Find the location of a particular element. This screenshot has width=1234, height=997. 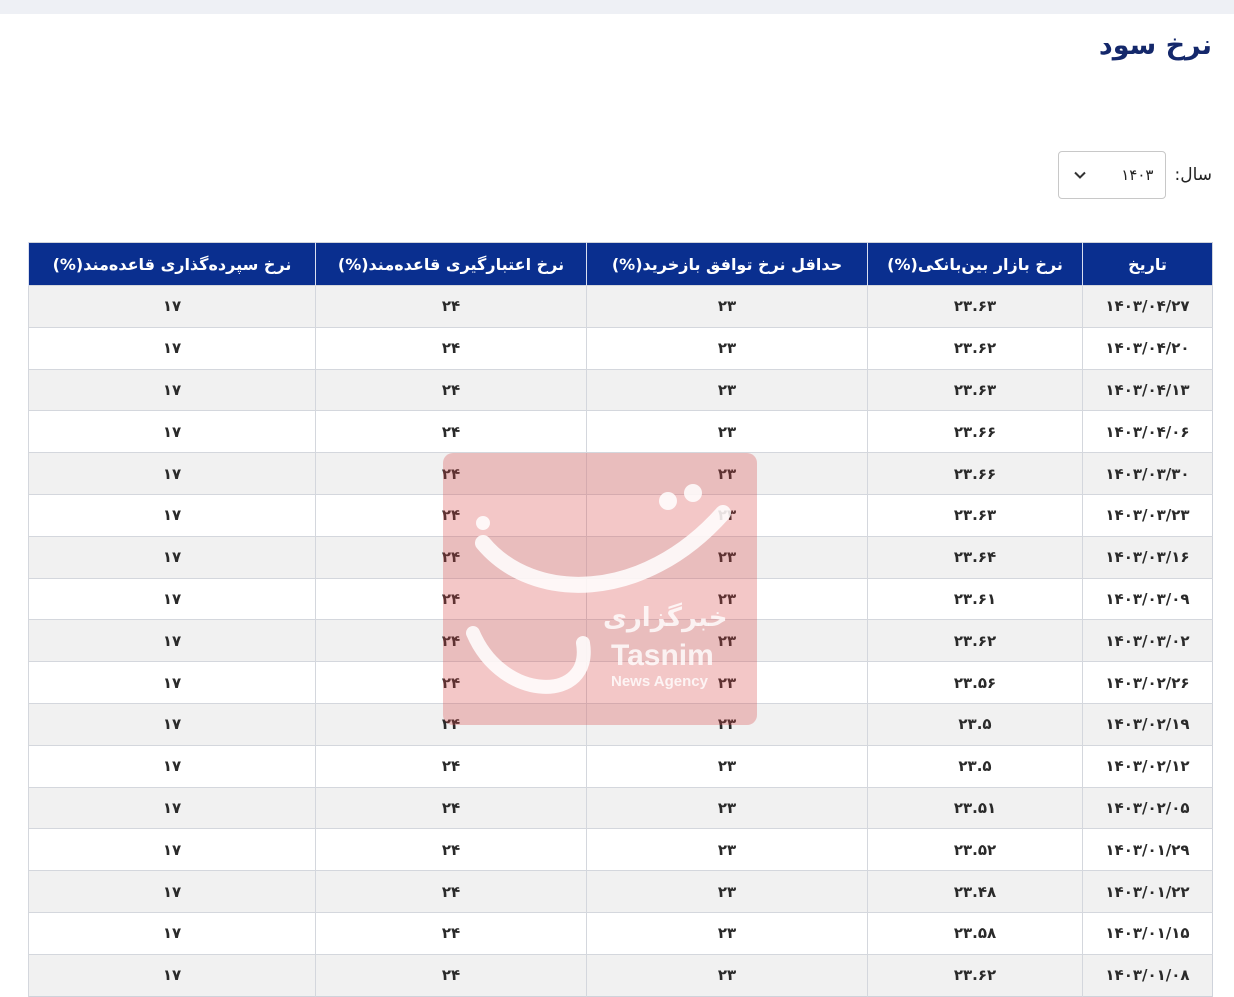

table-row: ۱۴۰۳/۰۲/۲۶ ۲۳.۵۶ ۲۳ ۲۴ ۱۷ is located at coordinates (620, 682).